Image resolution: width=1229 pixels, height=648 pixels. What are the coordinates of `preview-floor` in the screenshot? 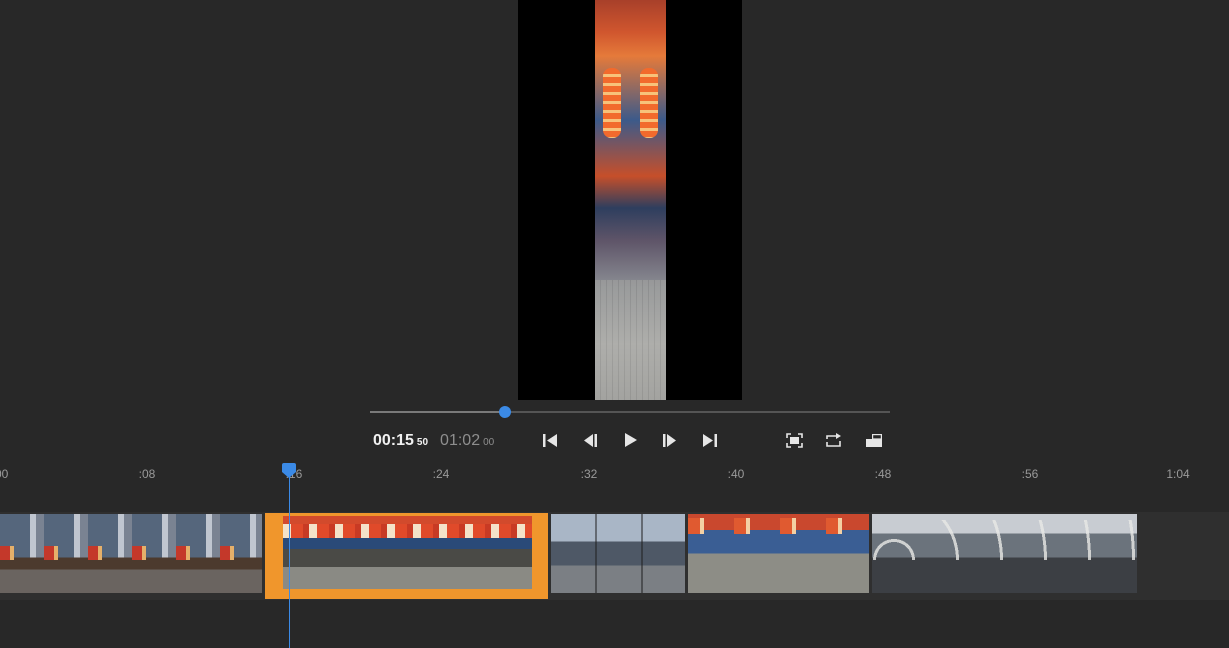 It's located at (630, 340).